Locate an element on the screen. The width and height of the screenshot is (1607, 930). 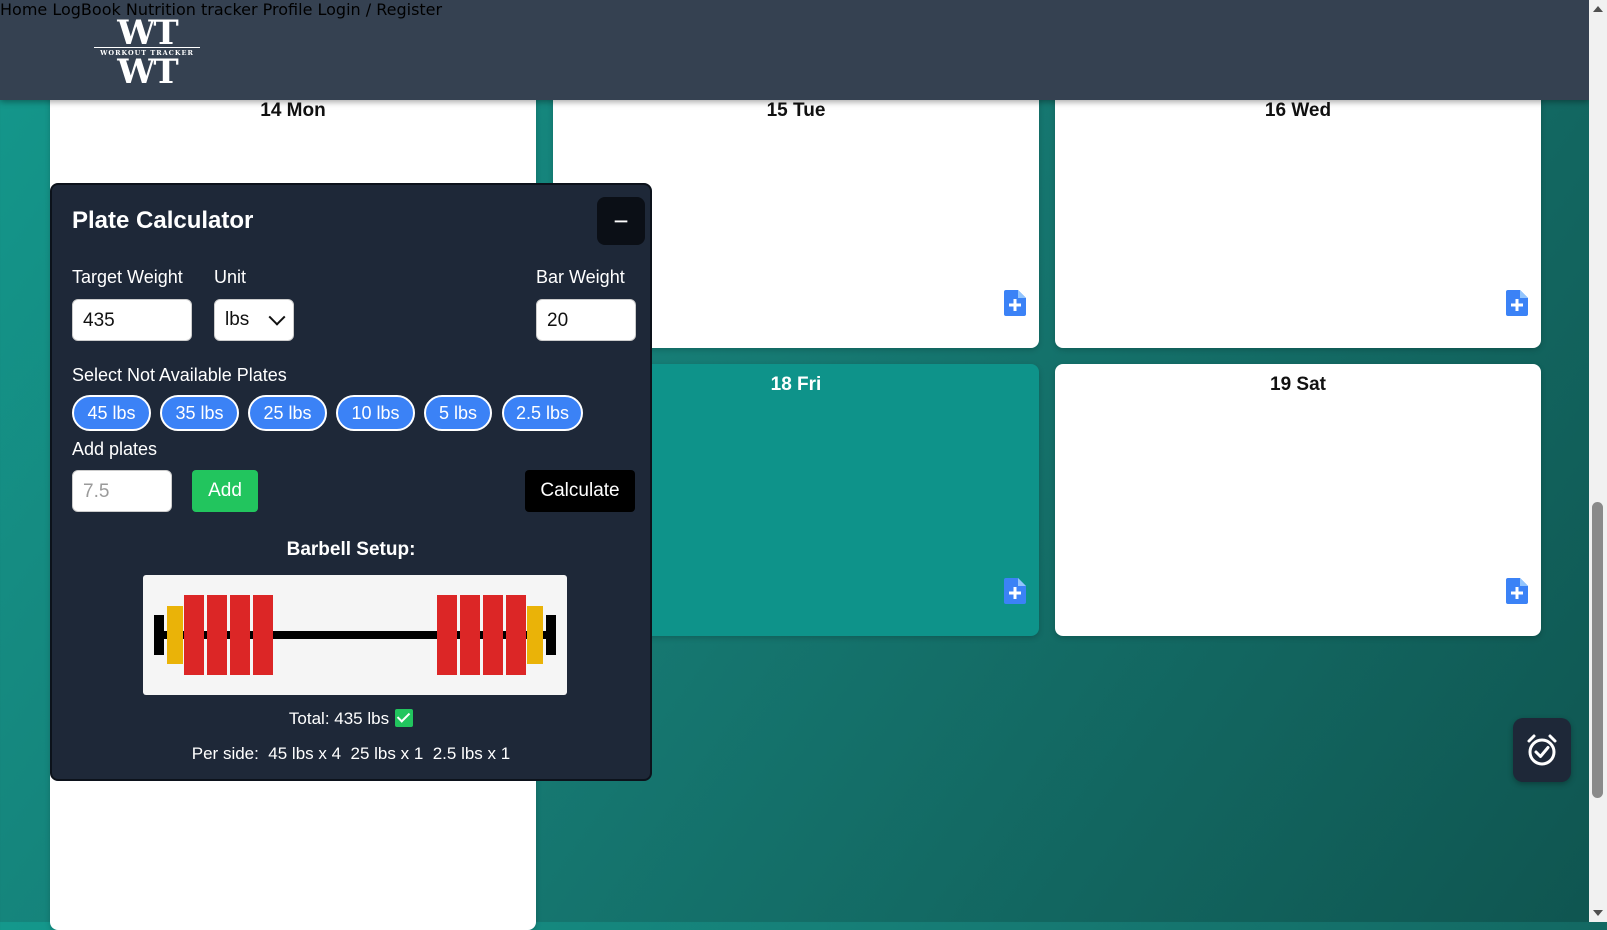
day-card-19-sat: 19 Sat is located at coordinates (1298, 500).